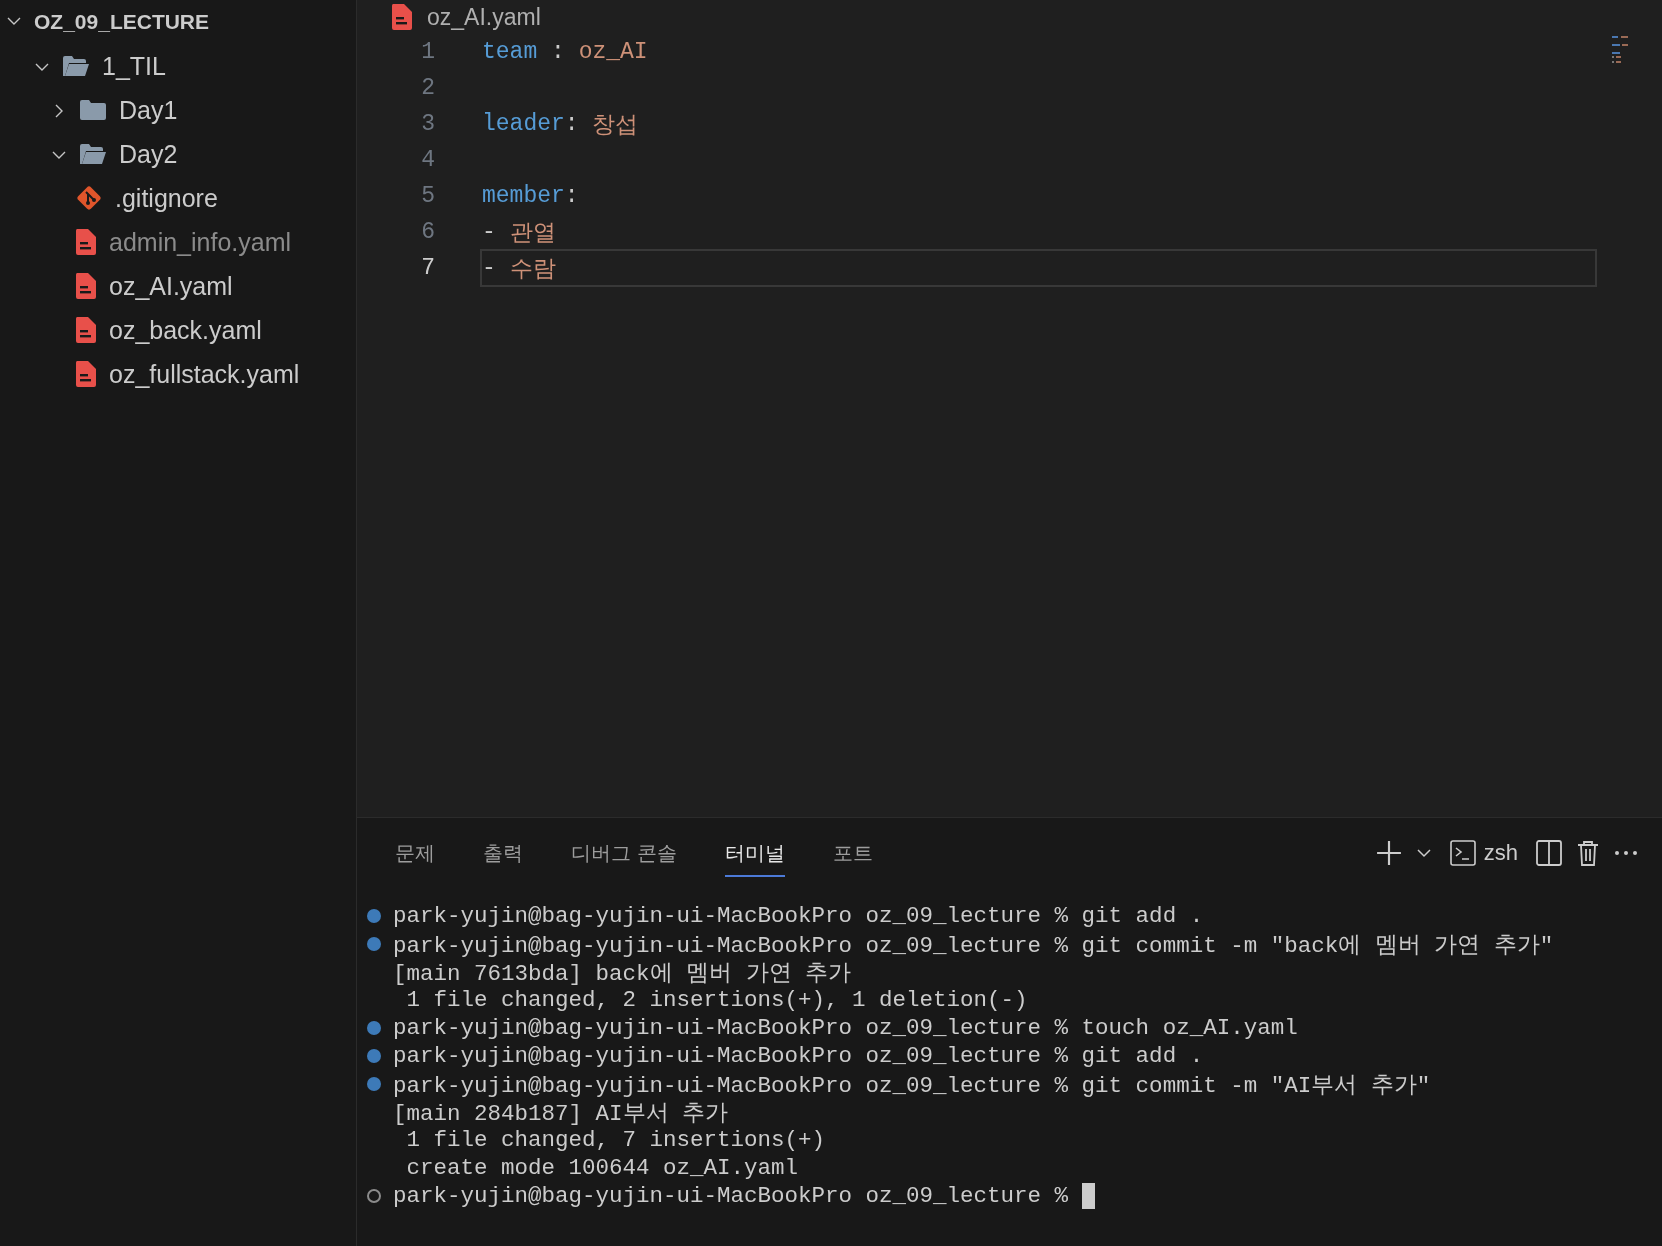 The image size is (1662, 1246). Describe the element at coordinates (613, 52) in the screenshot. I see `code-token: oz_AI` at that location.